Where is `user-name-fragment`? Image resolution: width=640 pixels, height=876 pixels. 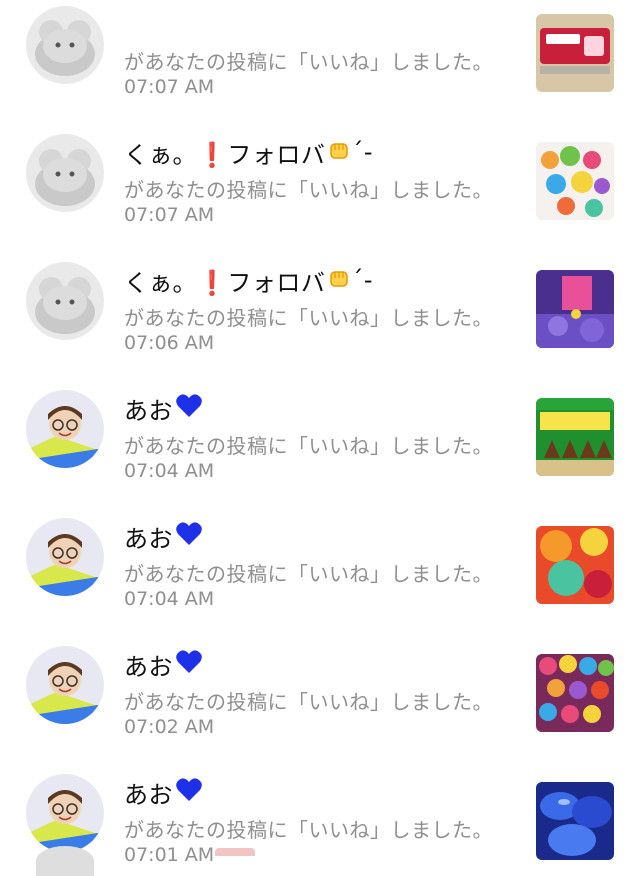
user-name-fragment is located at coordinates (235, 852).